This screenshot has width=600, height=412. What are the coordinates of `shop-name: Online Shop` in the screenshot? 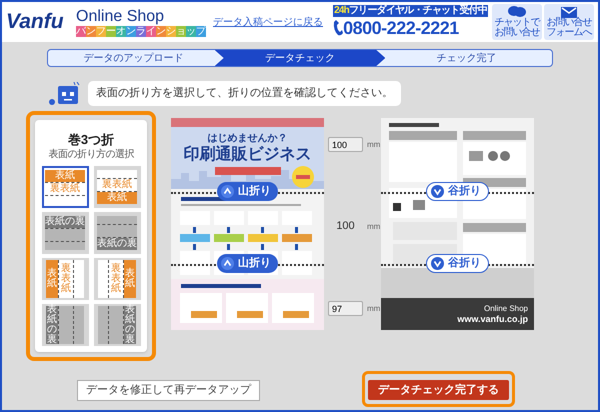 It's located at (121, 17).